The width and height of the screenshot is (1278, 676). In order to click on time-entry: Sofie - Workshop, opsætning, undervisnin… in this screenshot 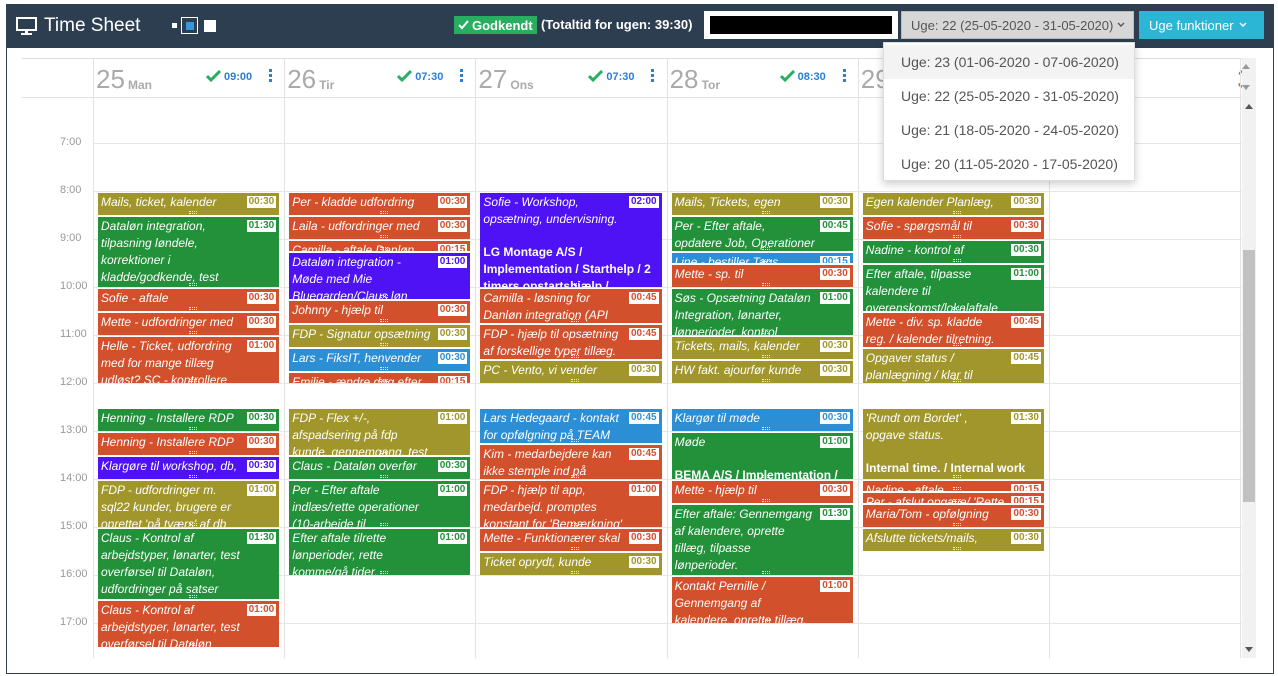, I will do `click(571, 240)`.